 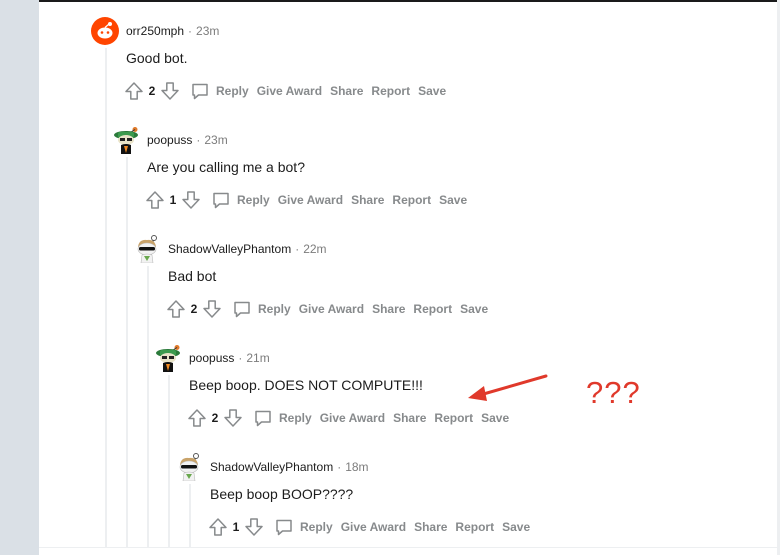 I want to click on comment-timestamp: 18m, so click(x=356, y=467).